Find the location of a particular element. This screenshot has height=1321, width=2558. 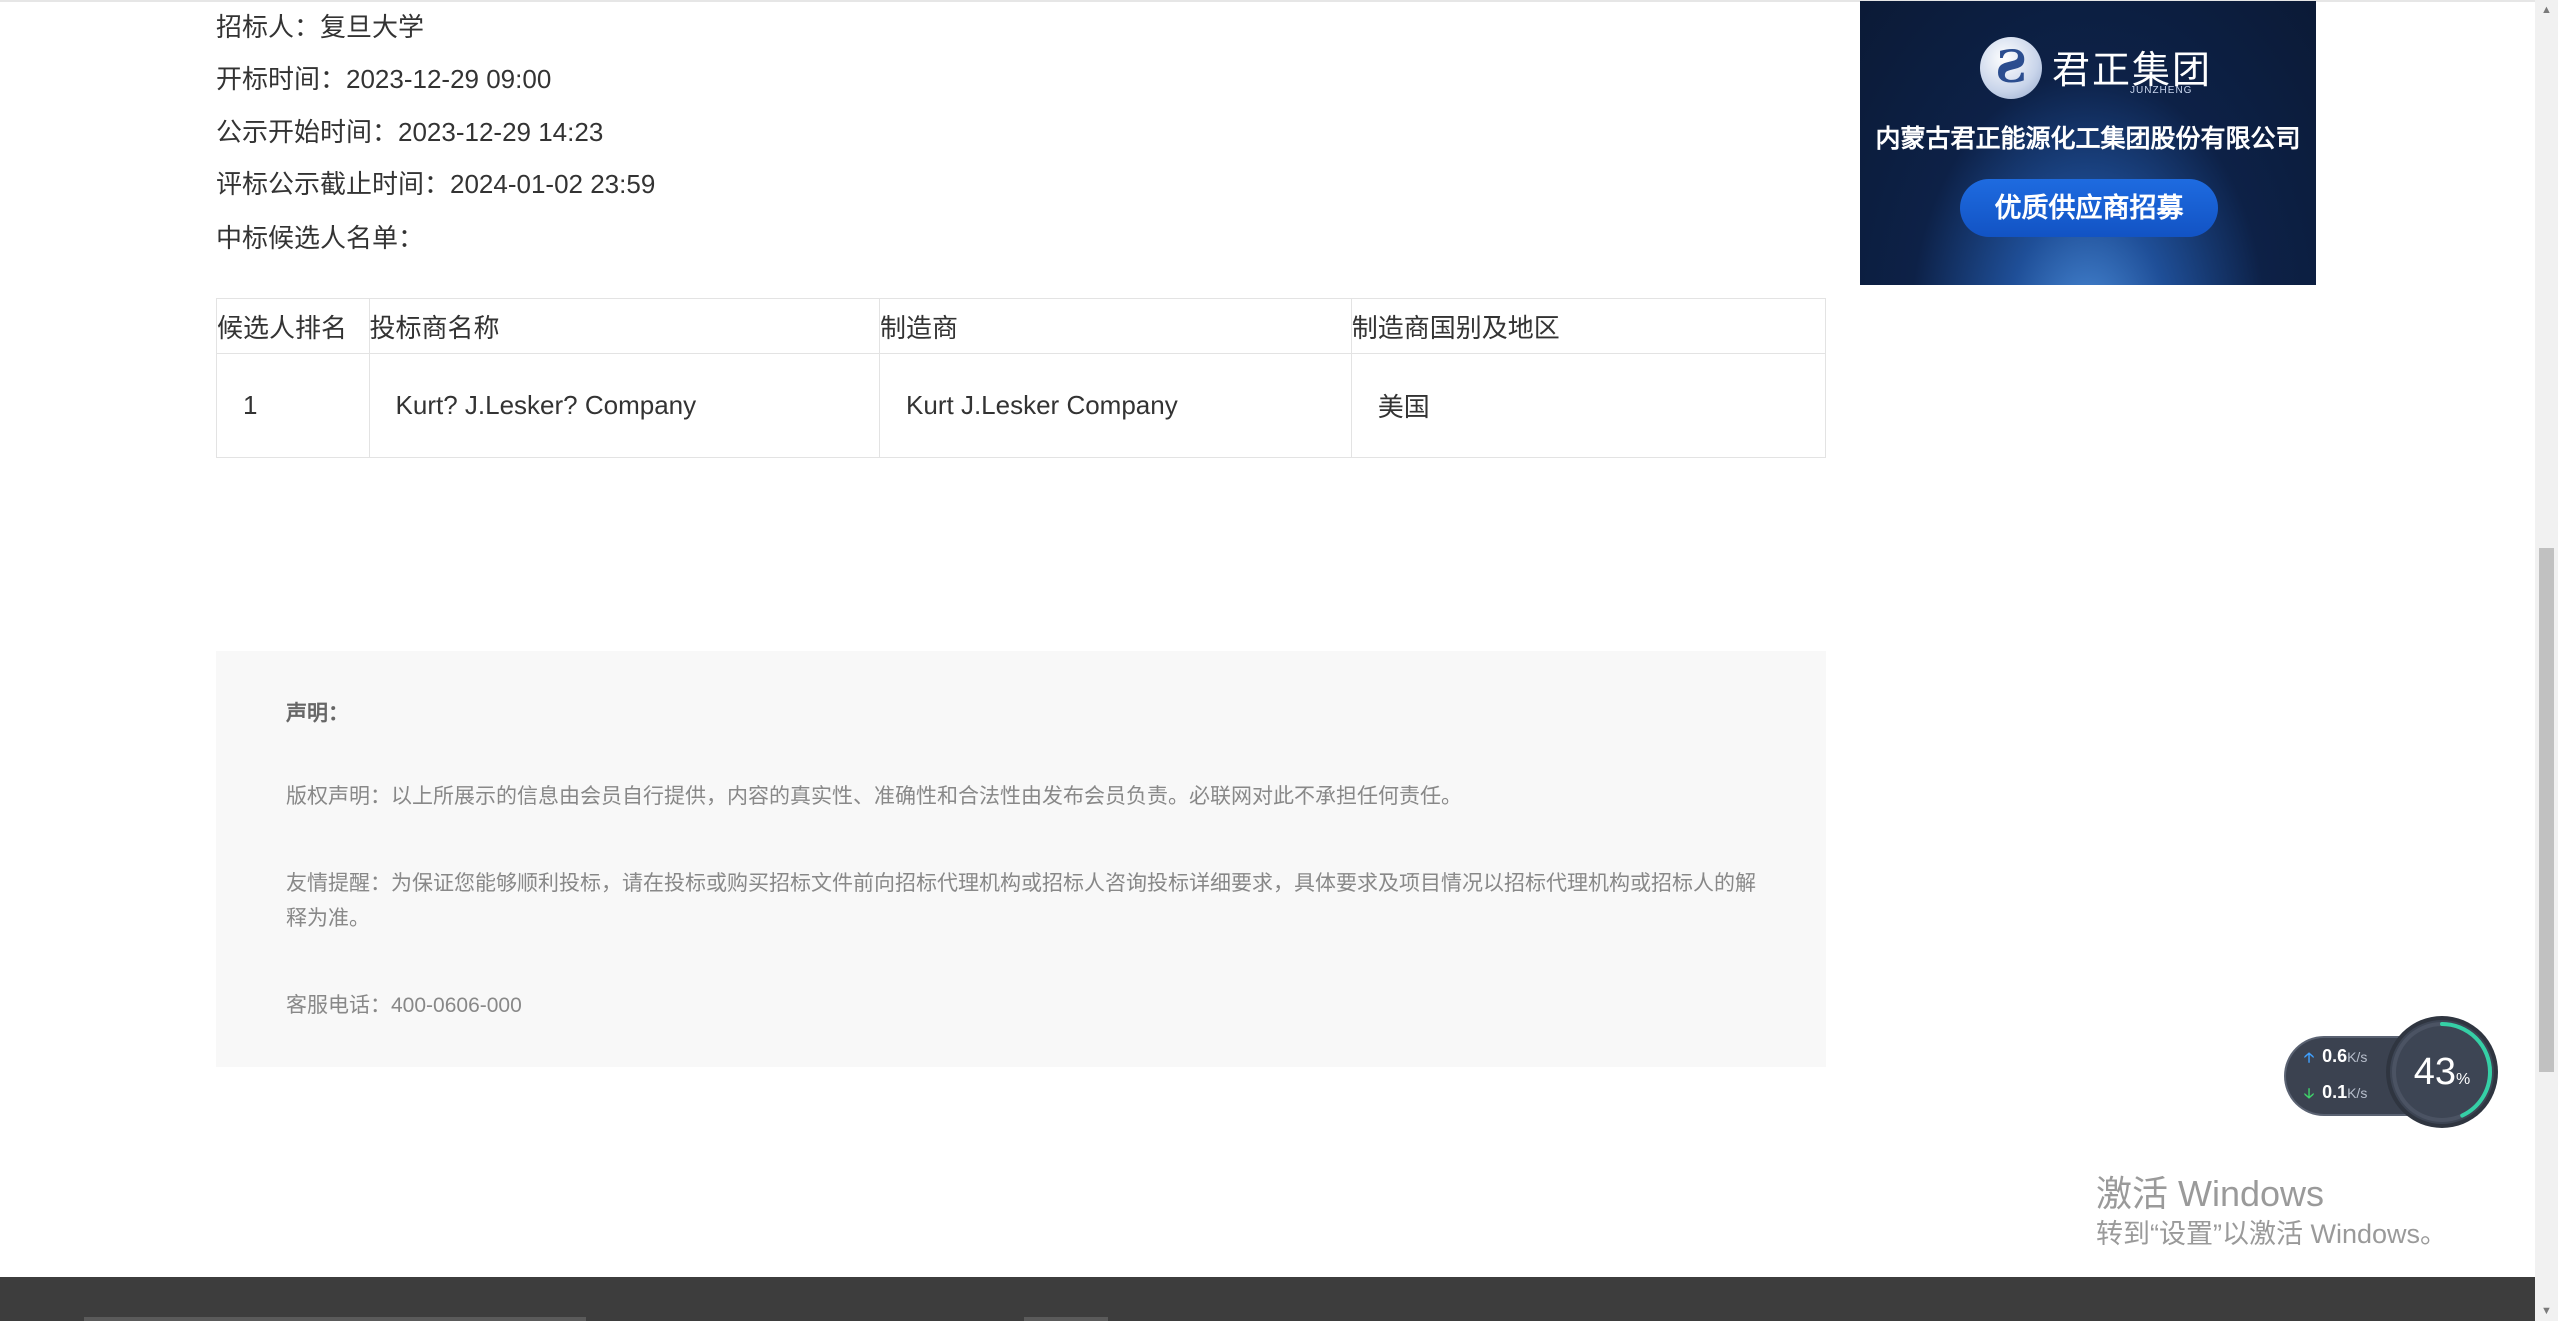

vertical-scrollbar: ▲ ▼ is located at coordinates (2546, 660).